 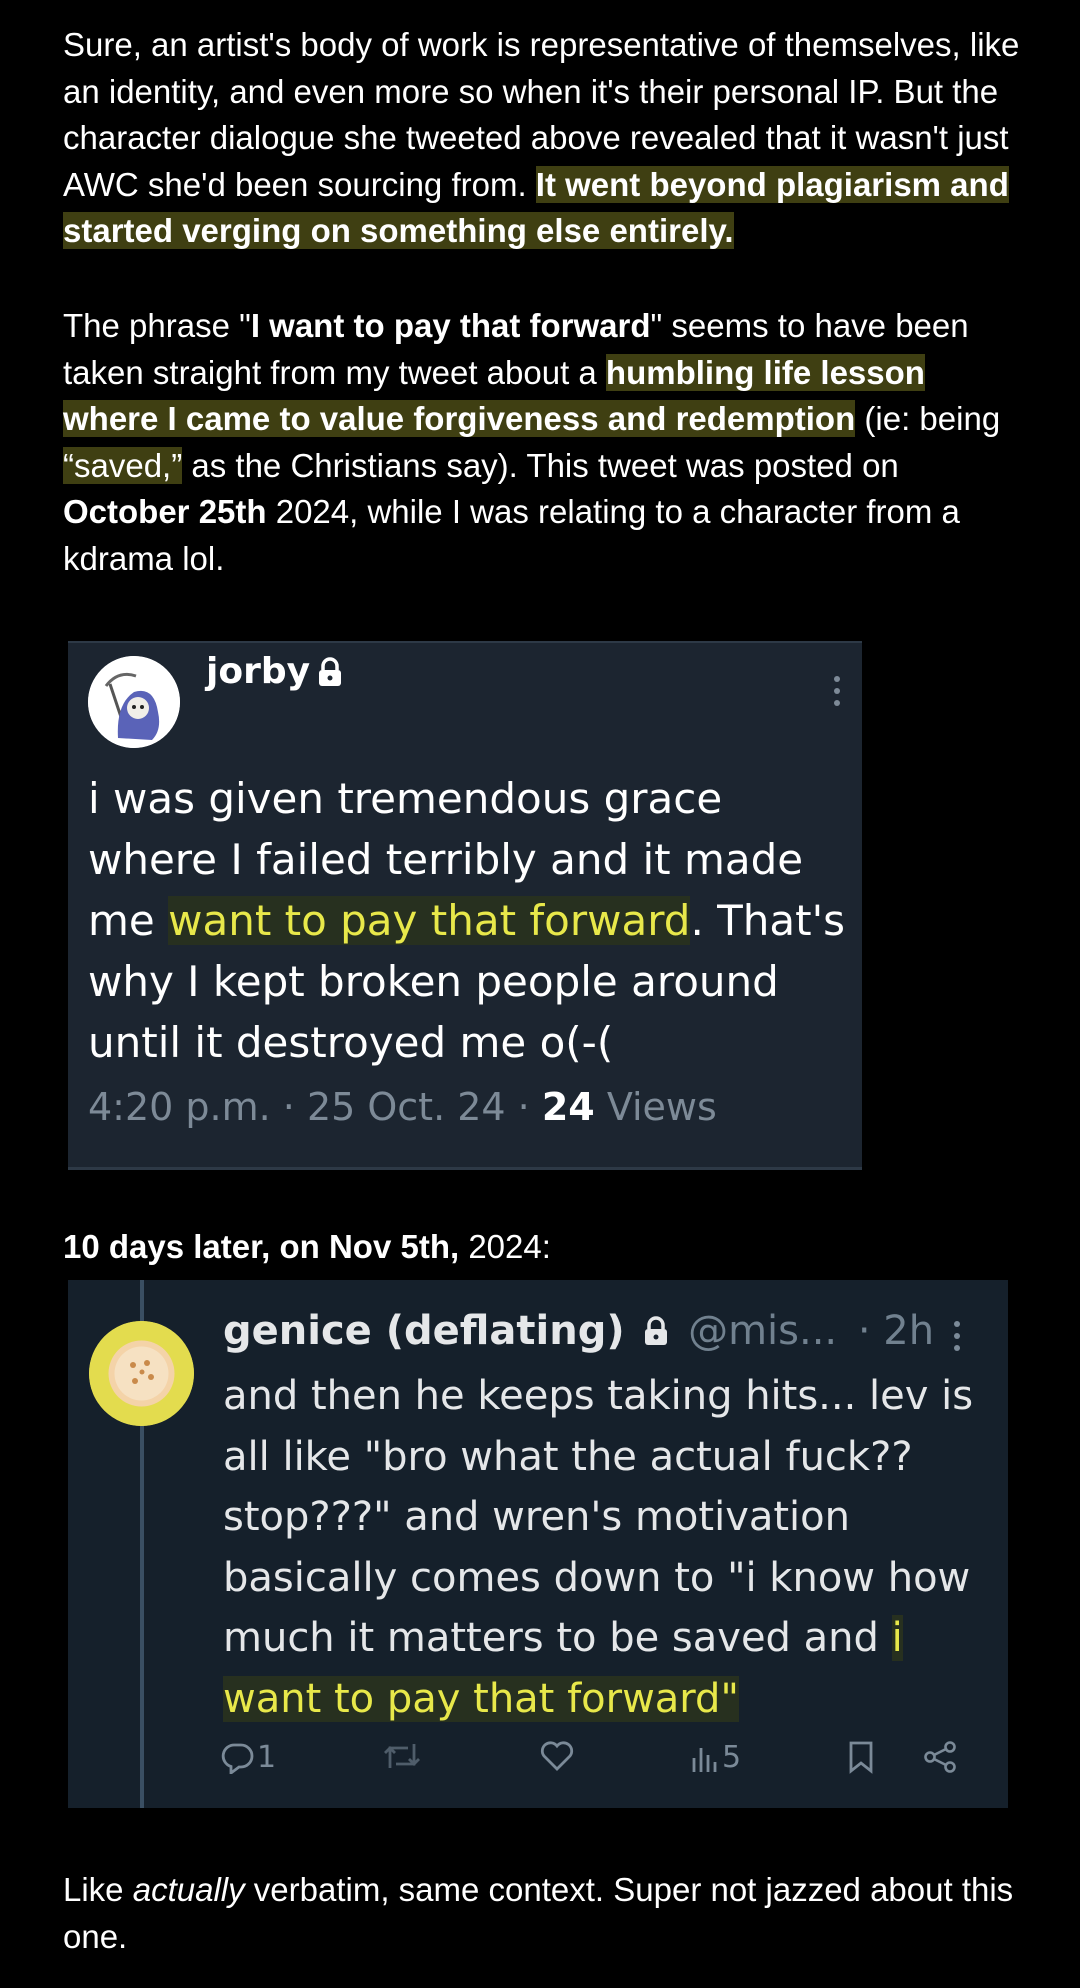 I want to click on timestamp: · 2h, so click(x=896, y=1331).